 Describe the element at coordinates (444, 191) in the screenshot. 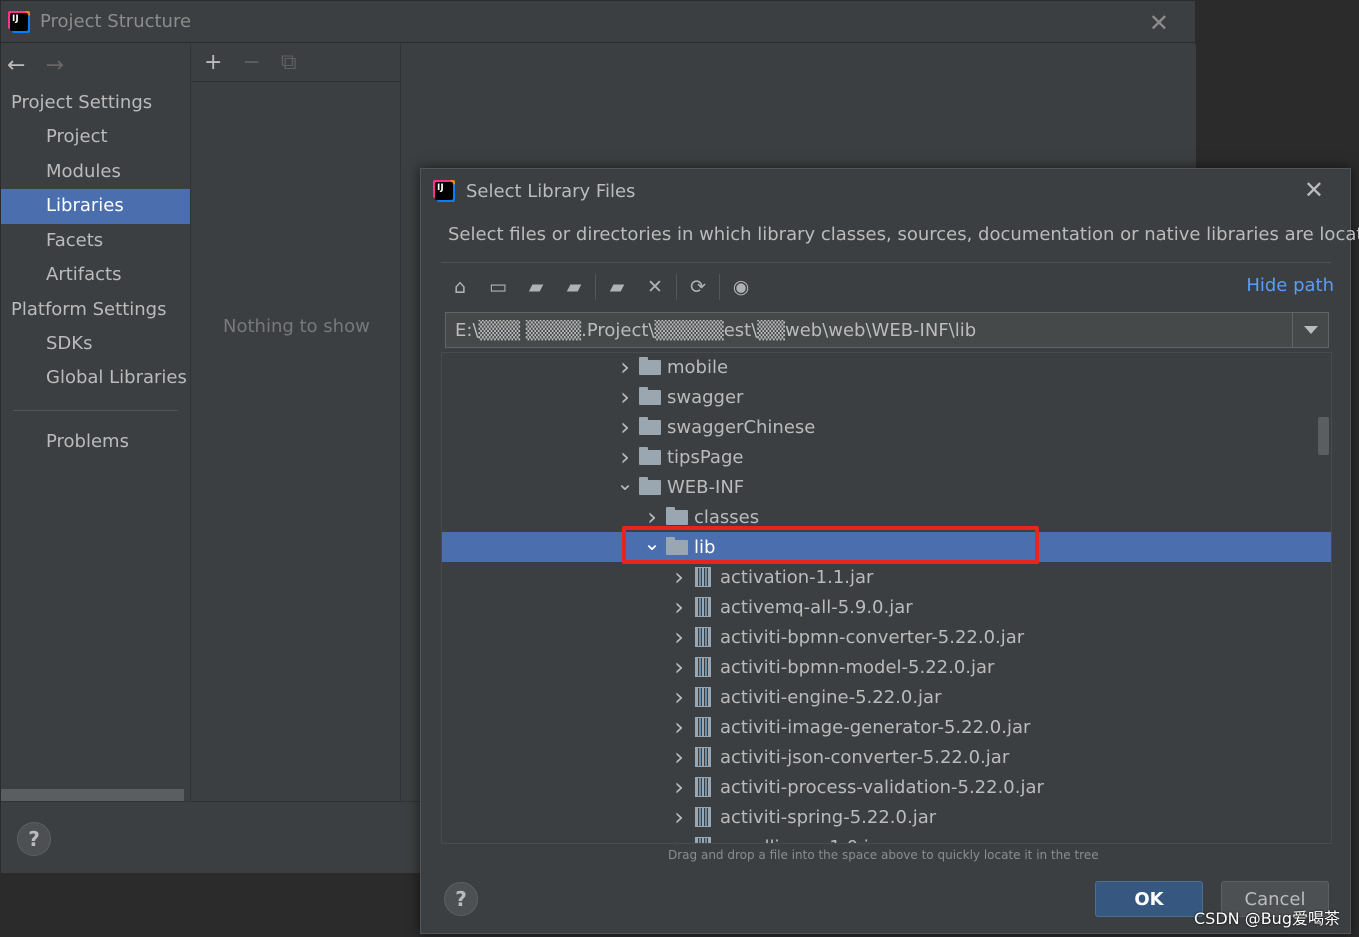

I see `intellij-logo-icon: IJ` at that location.